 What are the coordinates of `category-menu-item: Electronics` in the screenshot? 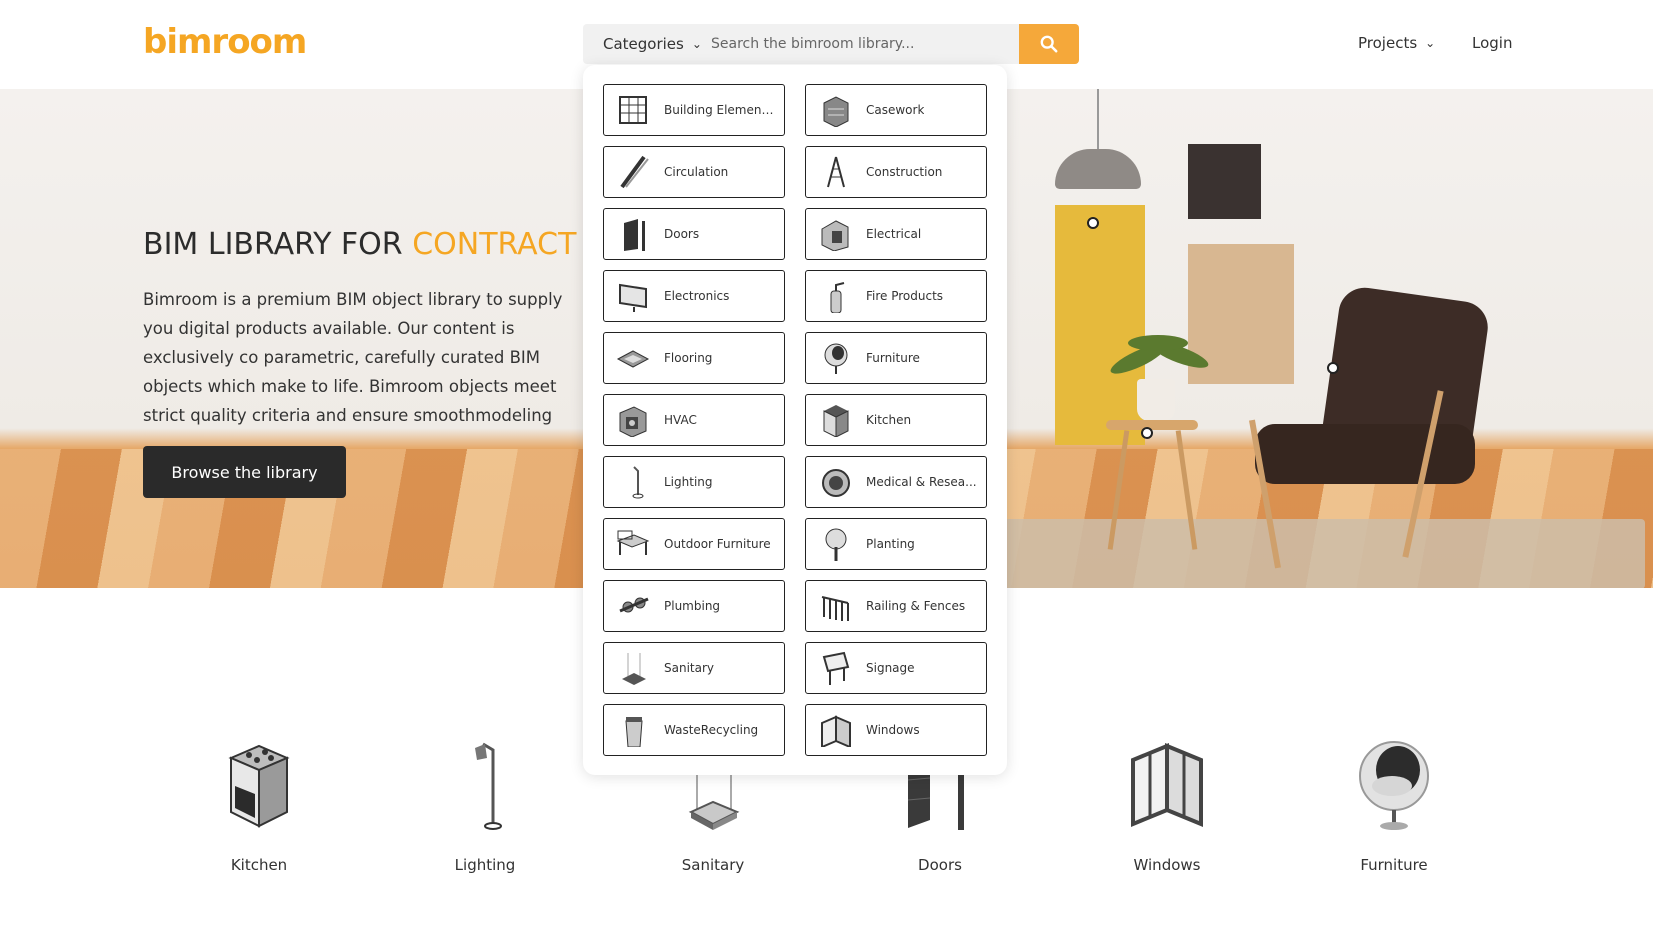 It's located at (694, 296).